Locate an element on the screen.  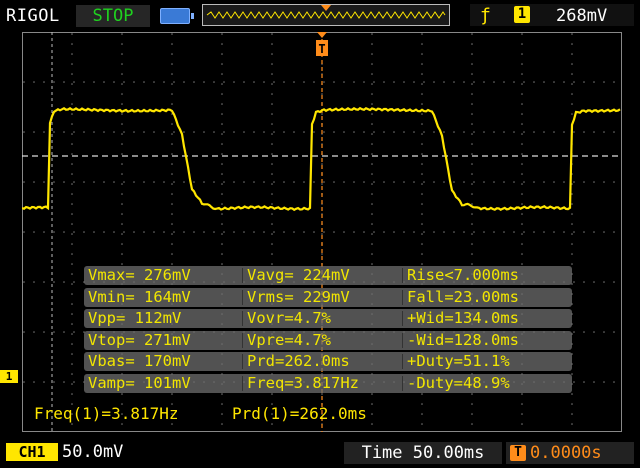
battery-icon is located at coordinates (177, 16).